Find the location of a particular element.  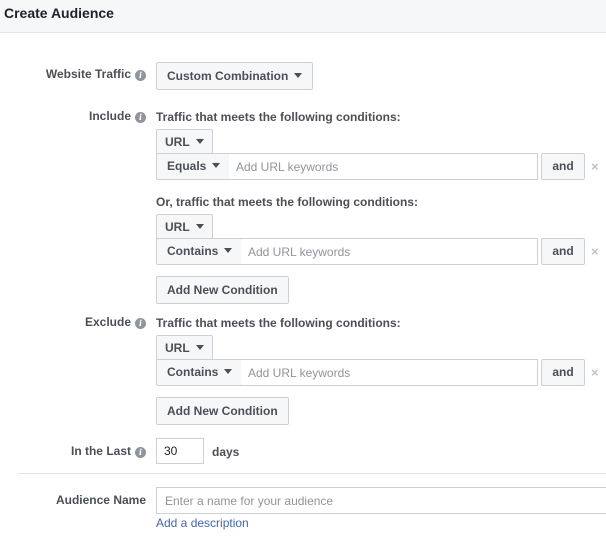

days-unit: days is located at coordinates (226, 452).